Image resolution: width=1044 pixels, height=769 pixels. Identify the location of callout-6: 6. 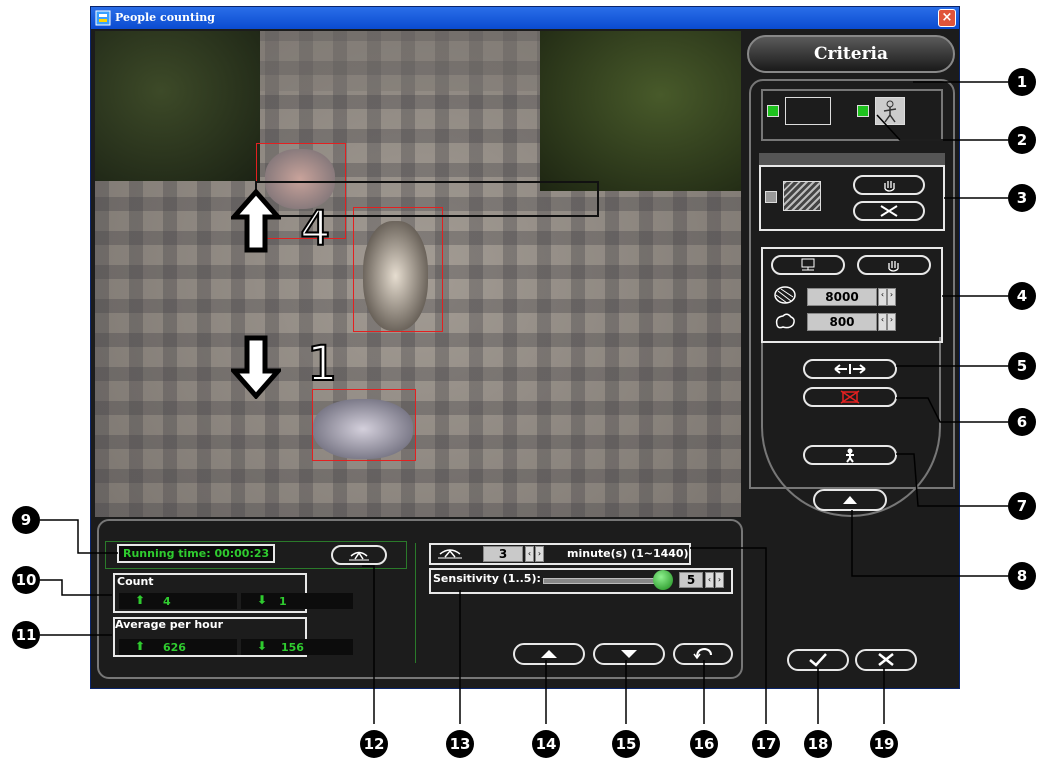
(1022, 422).